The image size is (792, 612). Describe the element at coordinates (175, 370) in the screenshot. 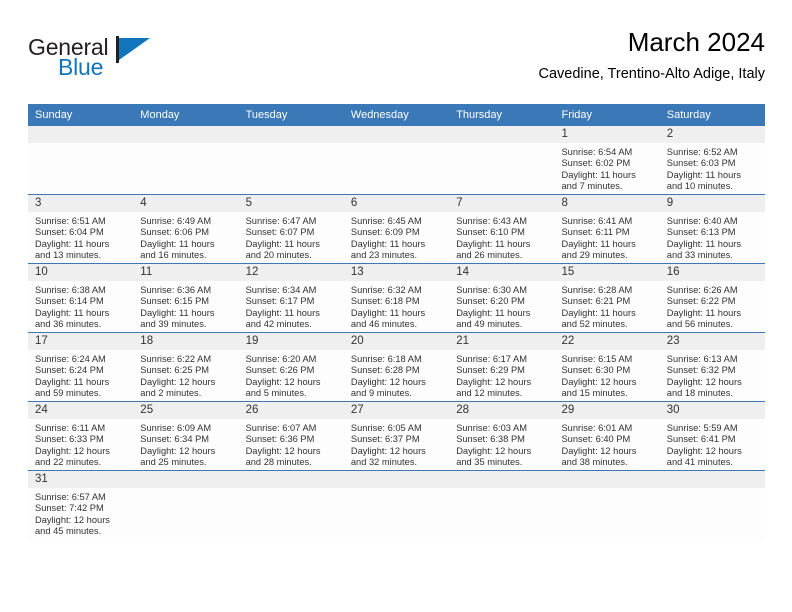

I see `sunset-text: Sunset: 6:25 PM` at that location.